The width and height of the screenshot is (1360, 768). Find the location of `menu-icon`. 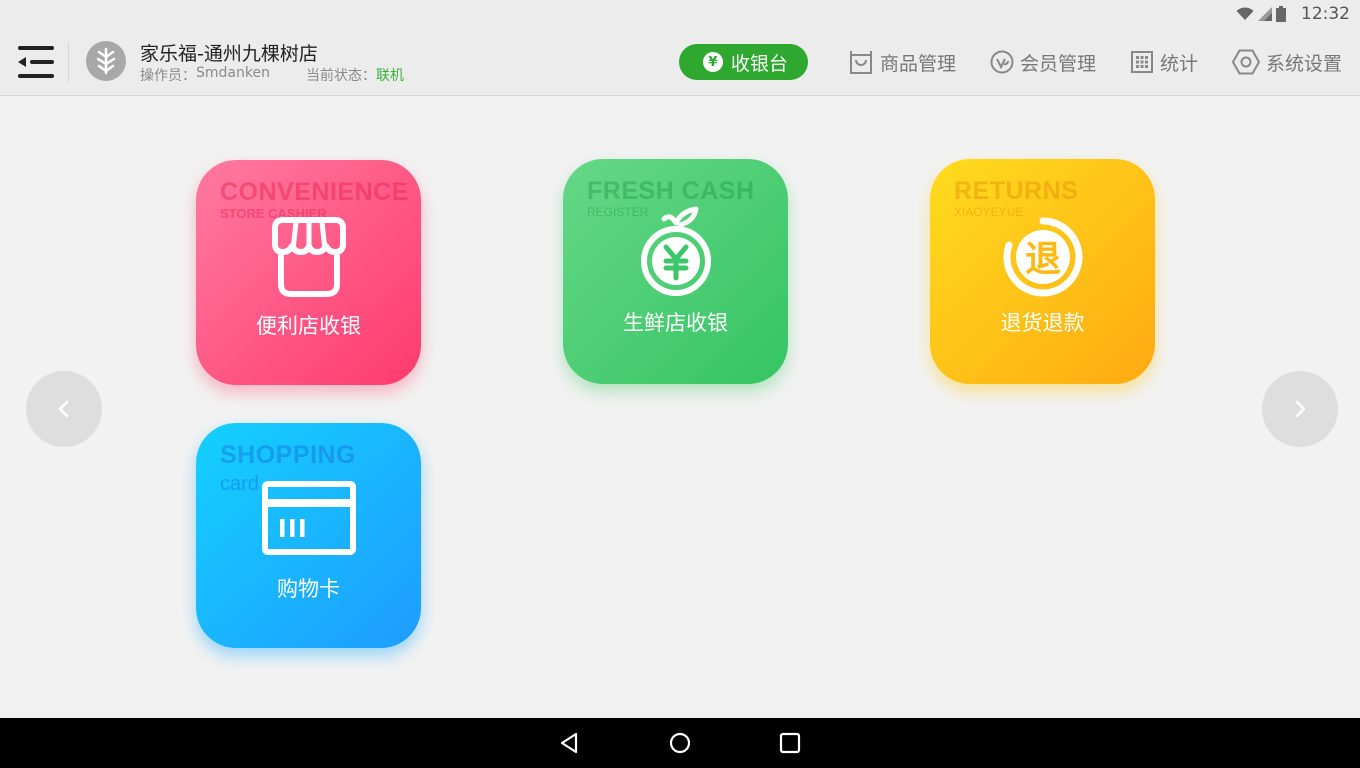

menu-icon is located at coordinates (36, 62).